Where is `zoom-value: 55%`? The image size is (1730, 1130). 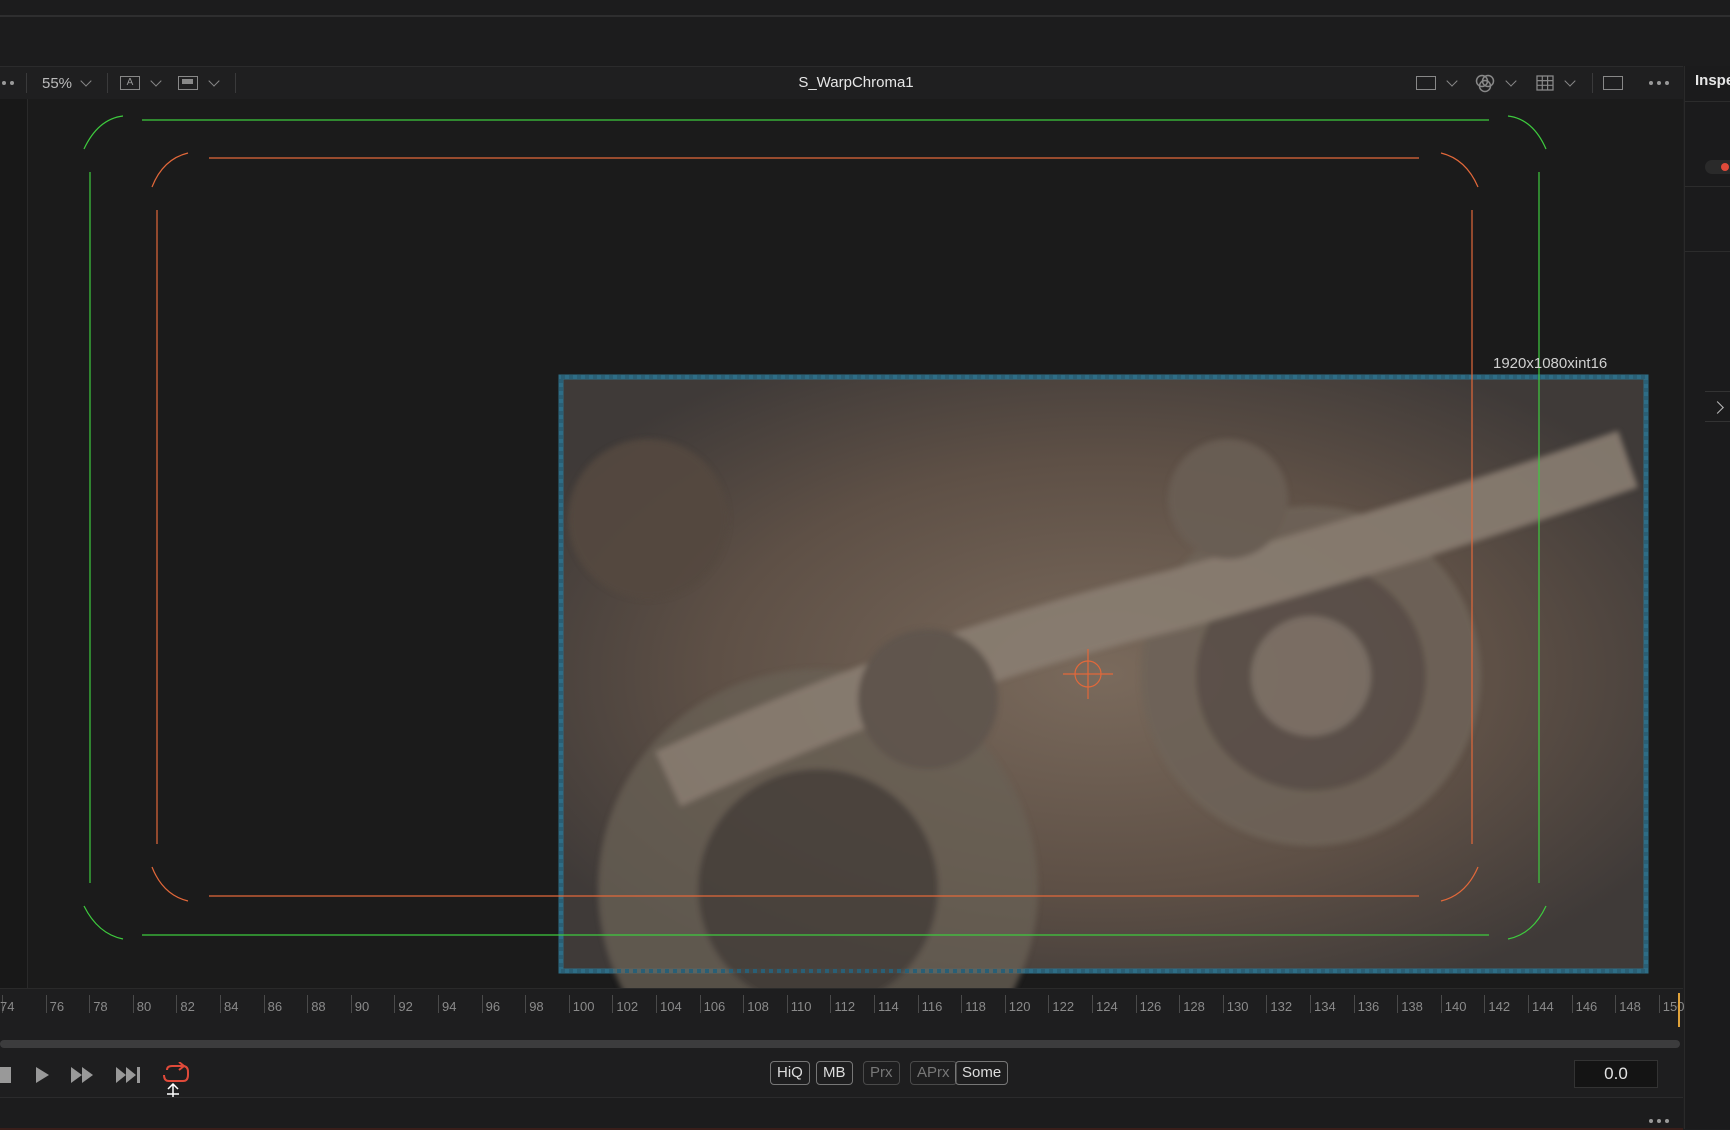 zoom-value: 55% is located at coordinates (57, 83).